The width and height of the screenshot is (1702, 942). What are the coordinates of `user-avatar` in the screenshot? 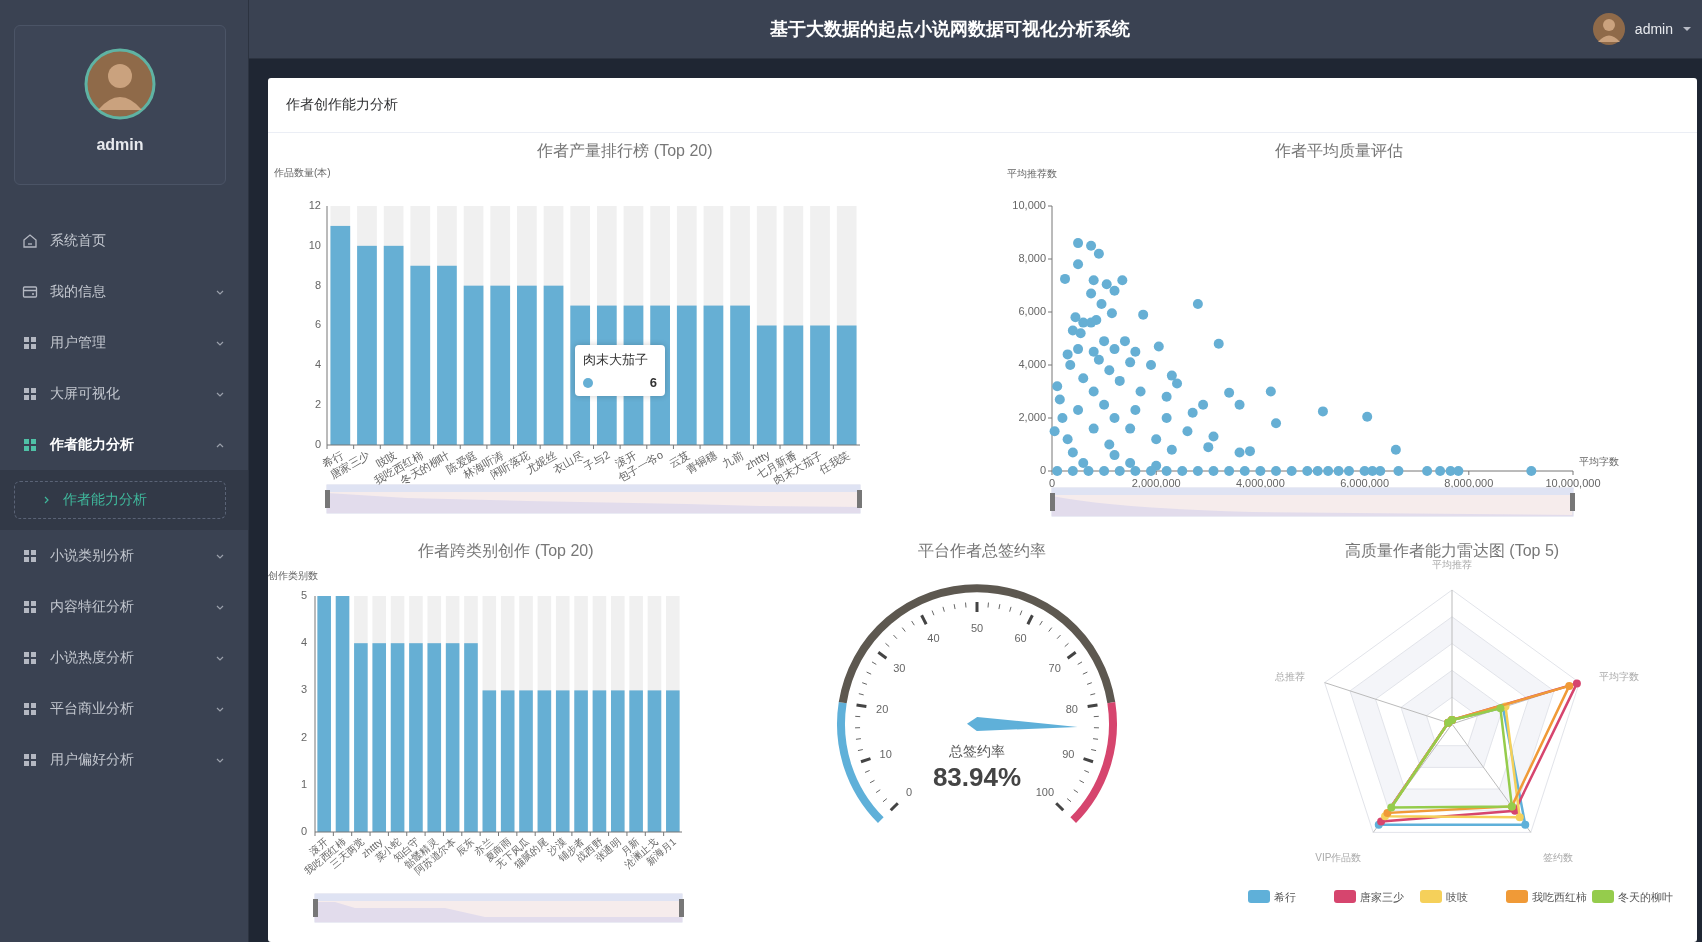 It's located at (1608, 29).